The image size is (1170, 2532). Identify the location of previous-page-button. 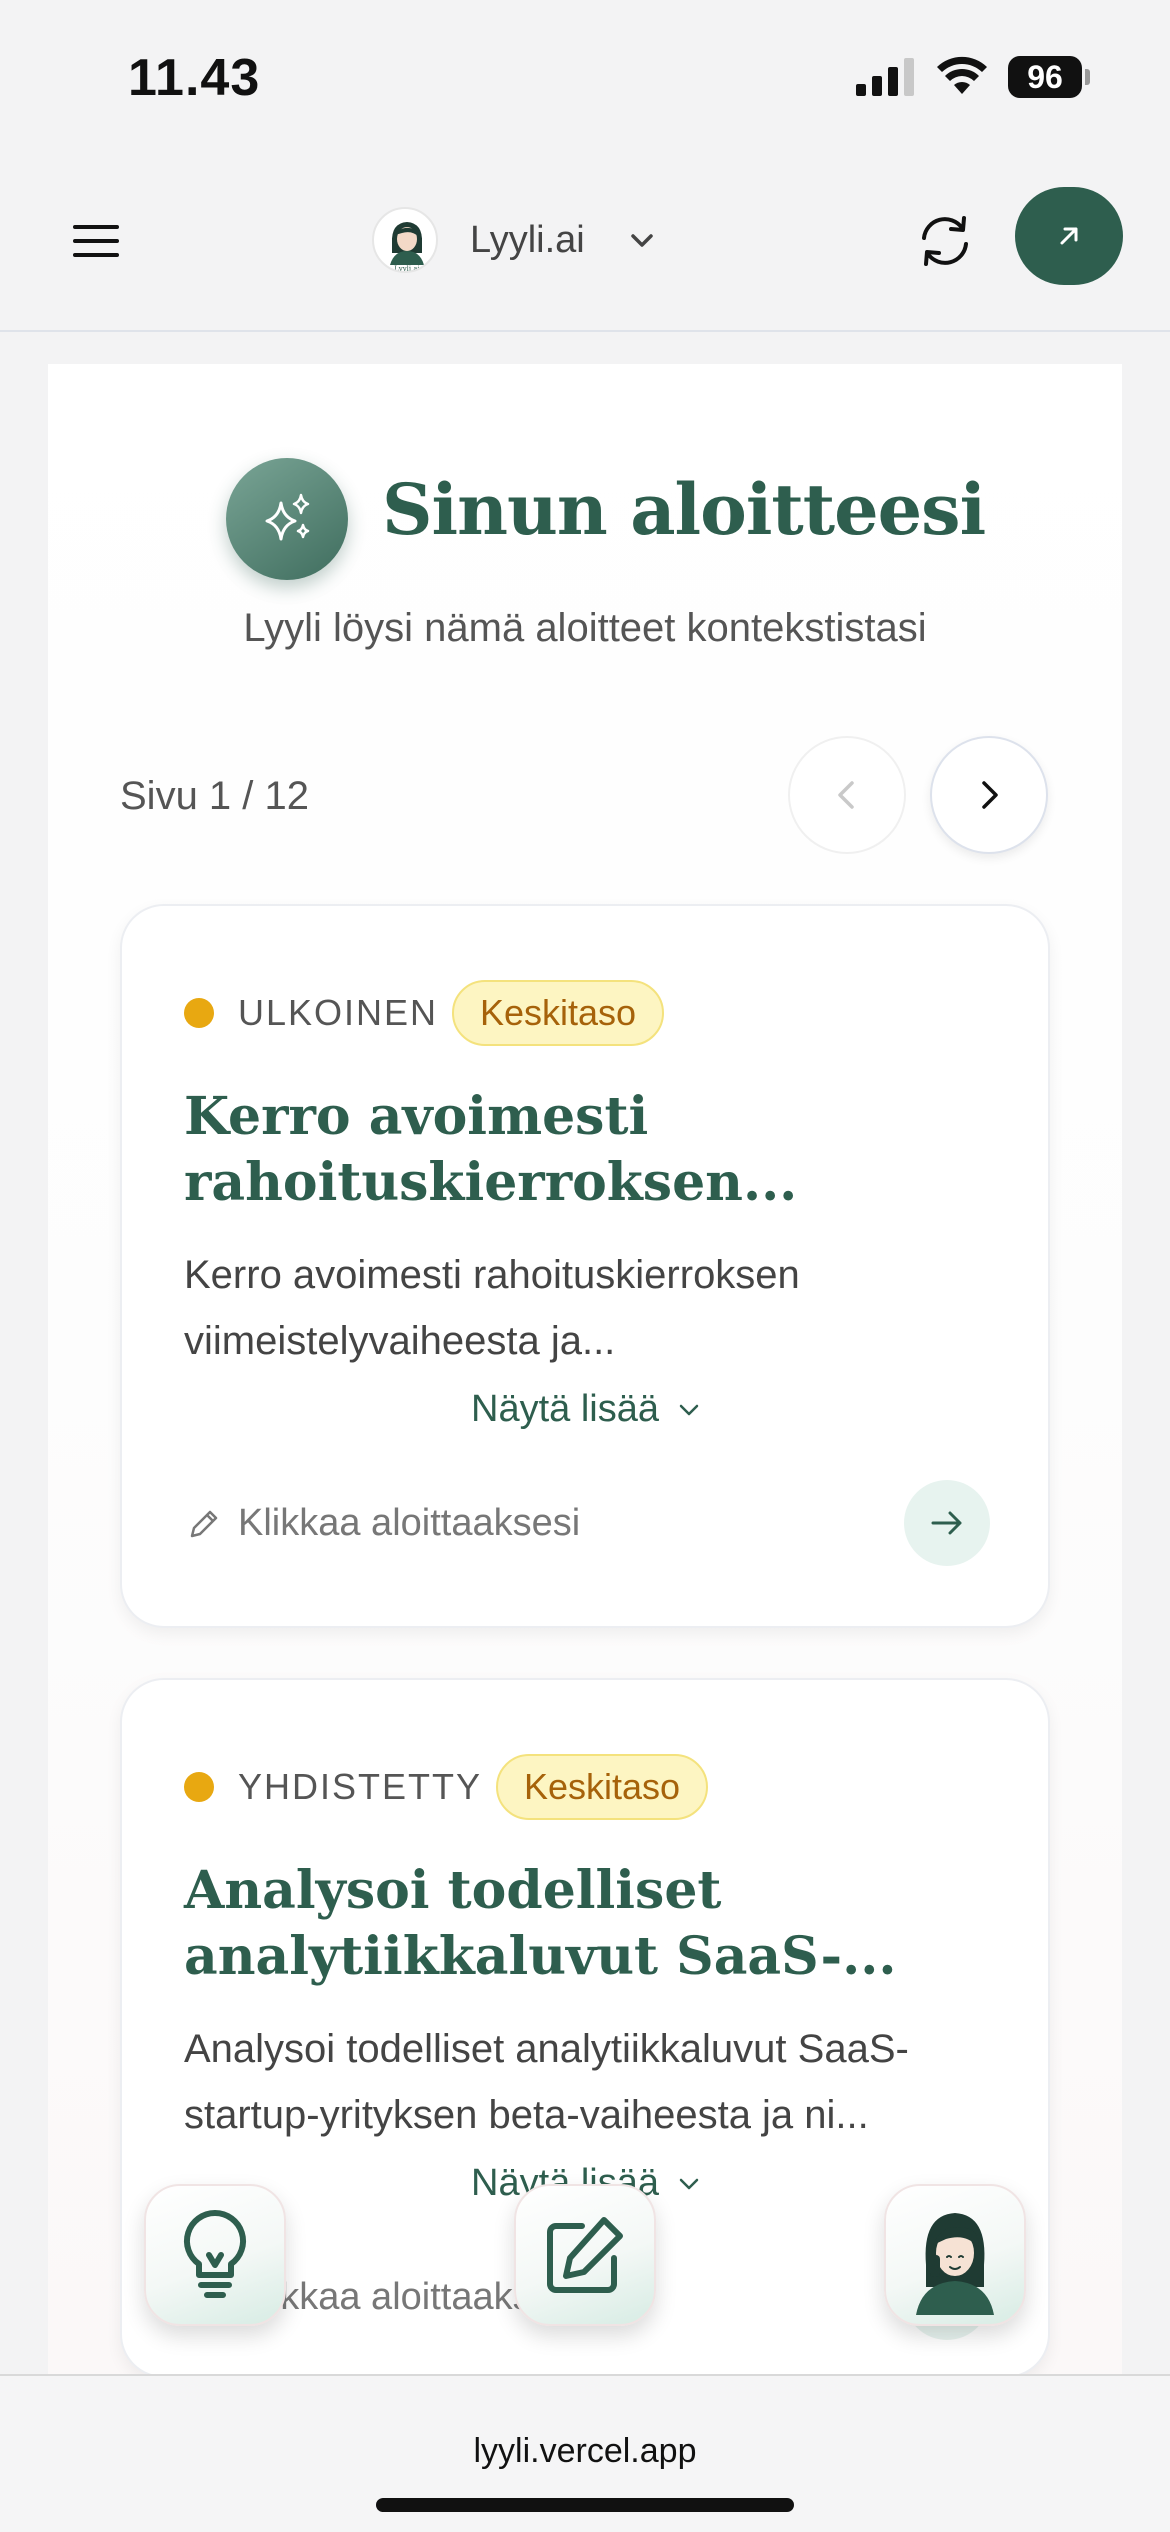
(847, 795).